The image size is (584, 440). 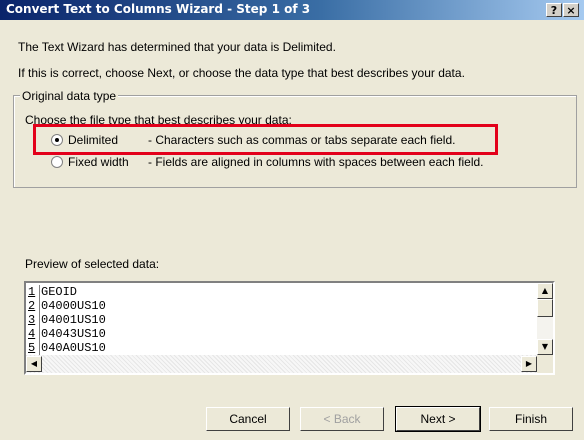 I want to click on row-value: 04001US10, so click(x=72, y=320).